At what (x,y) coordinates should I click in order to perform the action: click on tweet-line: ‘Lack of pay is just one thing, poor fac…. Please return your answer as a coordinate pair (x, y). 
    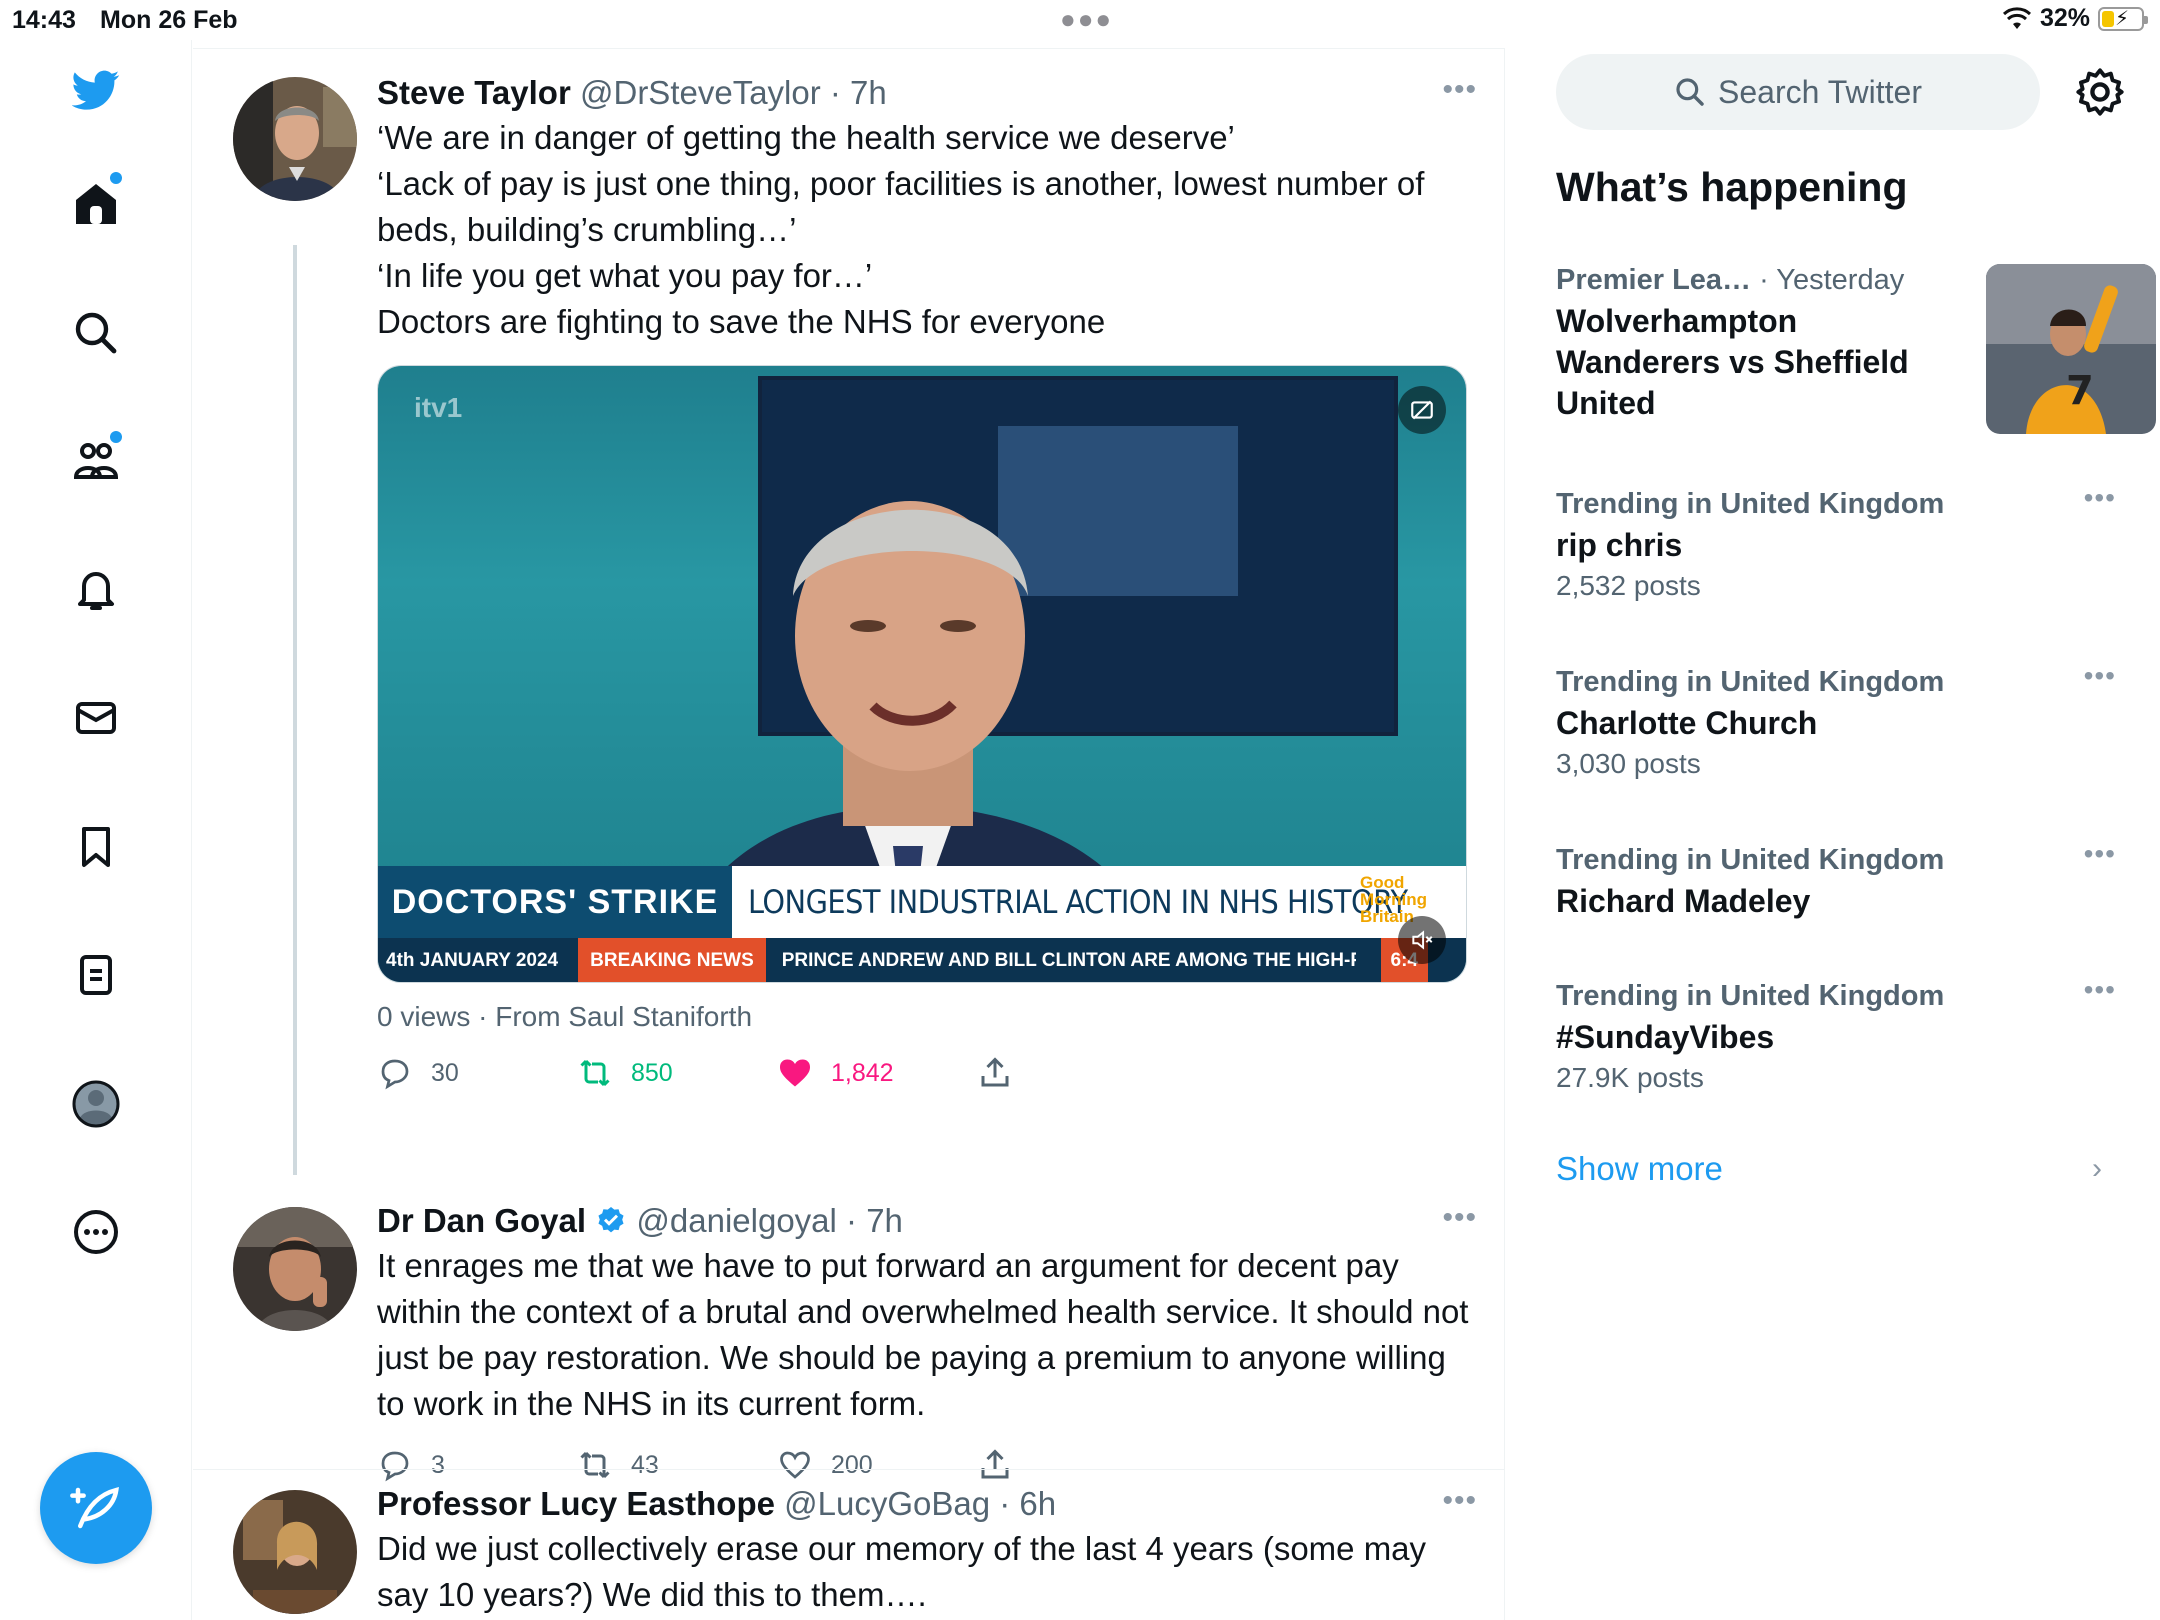
    Looking at the image, I should click on (901, 206).